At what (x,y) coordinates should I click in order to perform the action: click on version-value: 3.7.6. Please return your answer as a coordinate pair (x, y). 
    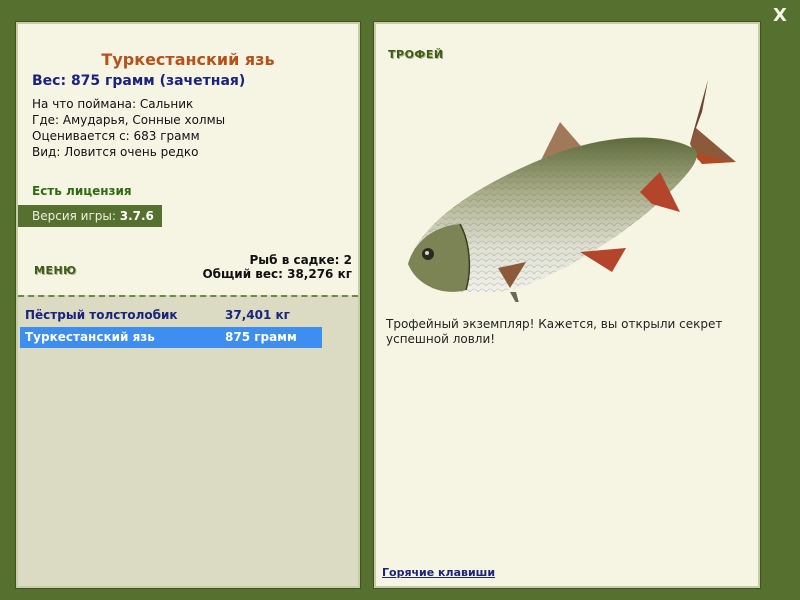
    Looking at the image, I should click on (136, 216).